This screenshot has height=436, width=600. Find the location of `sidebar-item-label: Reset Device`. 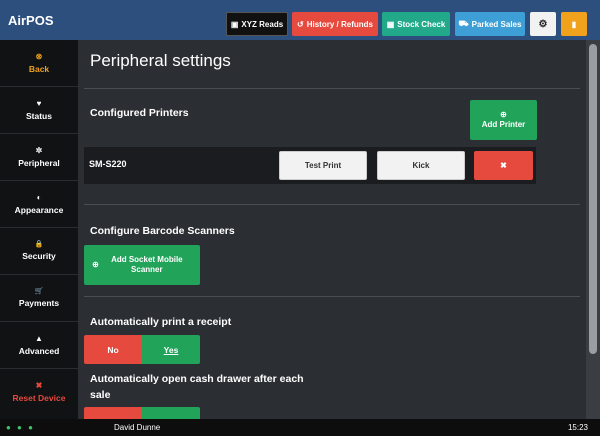

sidebar-item-label: Reset Device is located at coordinates (39, 398).